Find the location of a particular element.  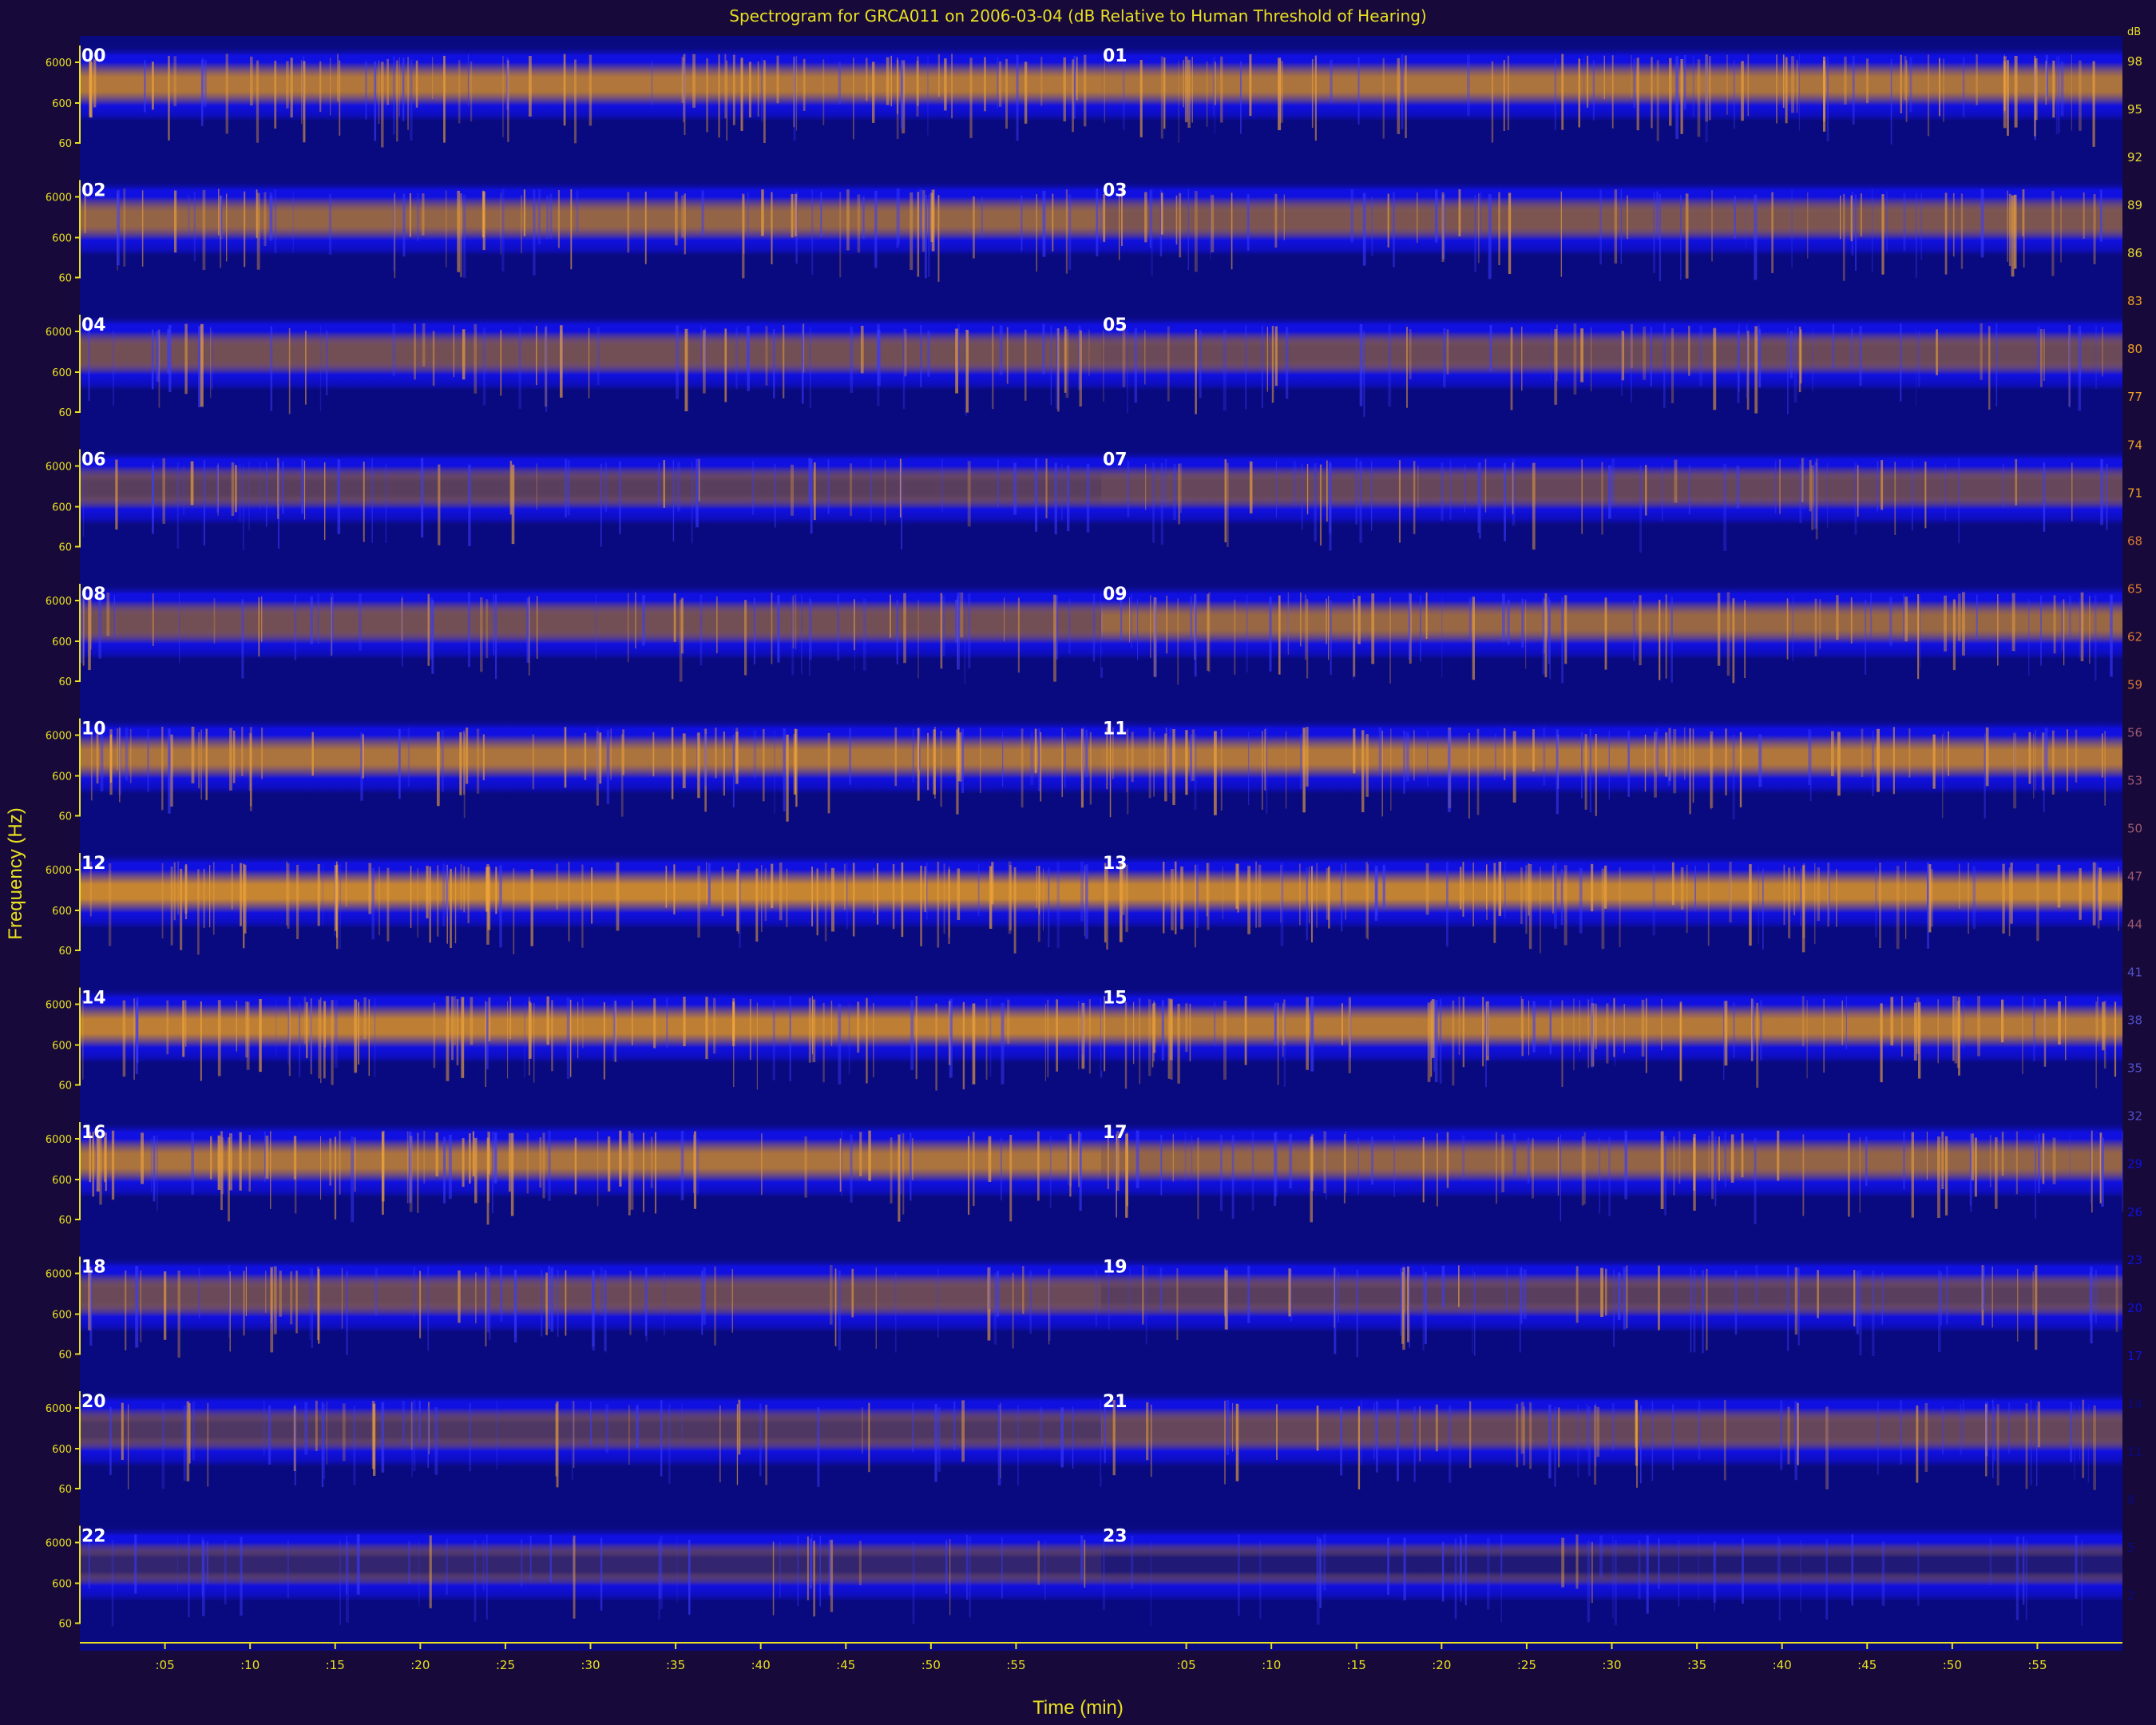

colorbar-tick-label: 17 is located at coordinates (2134, 1356).